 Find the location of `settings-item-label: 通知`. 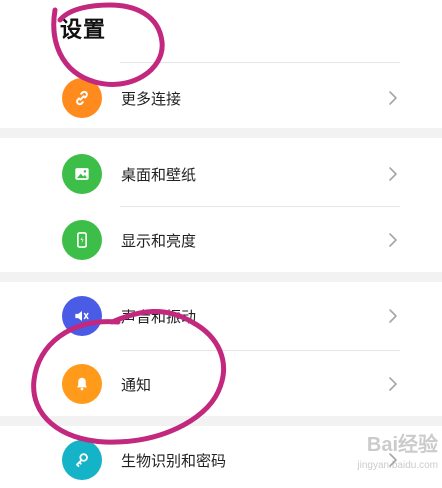

settings-item-label: 通知 is located at coordinates (136, 385).